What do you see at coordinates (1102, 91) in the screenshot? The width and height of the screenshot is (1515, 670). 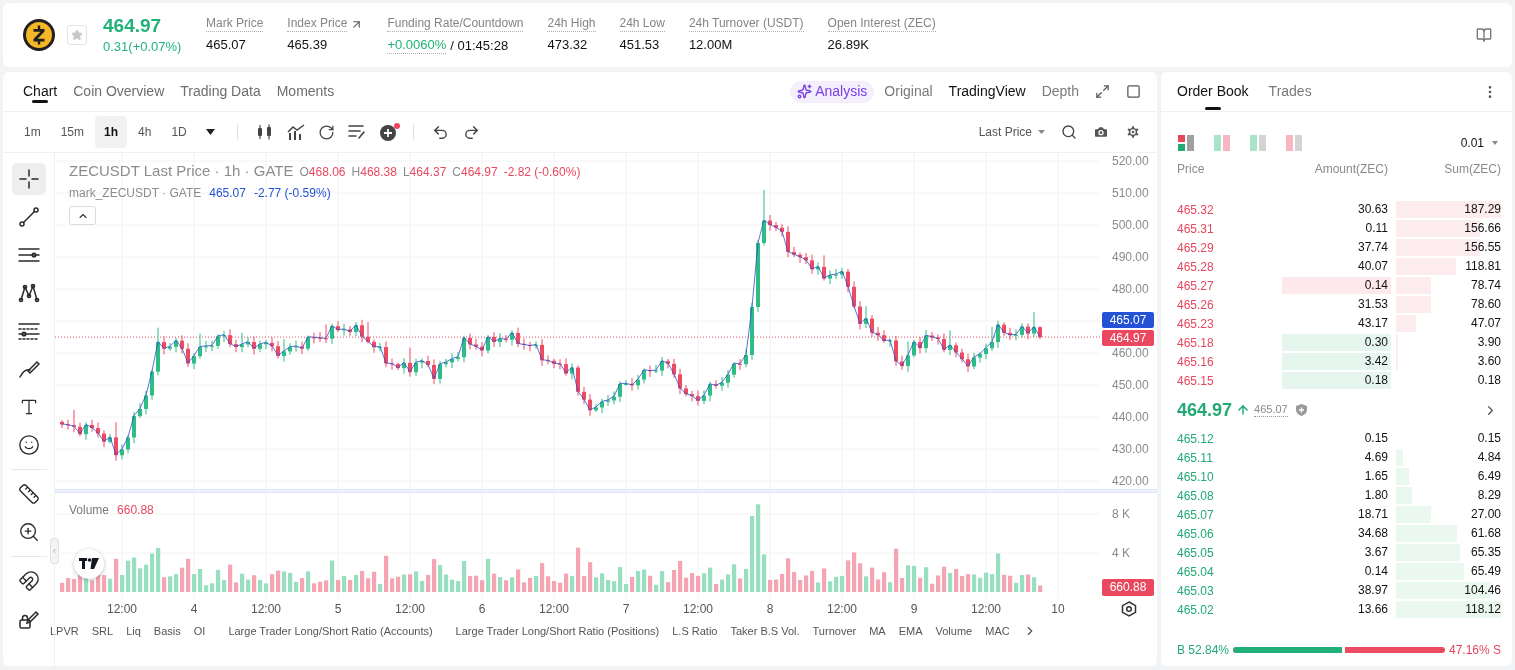 I see `expand-icon` at bounding box center [1102, 91].